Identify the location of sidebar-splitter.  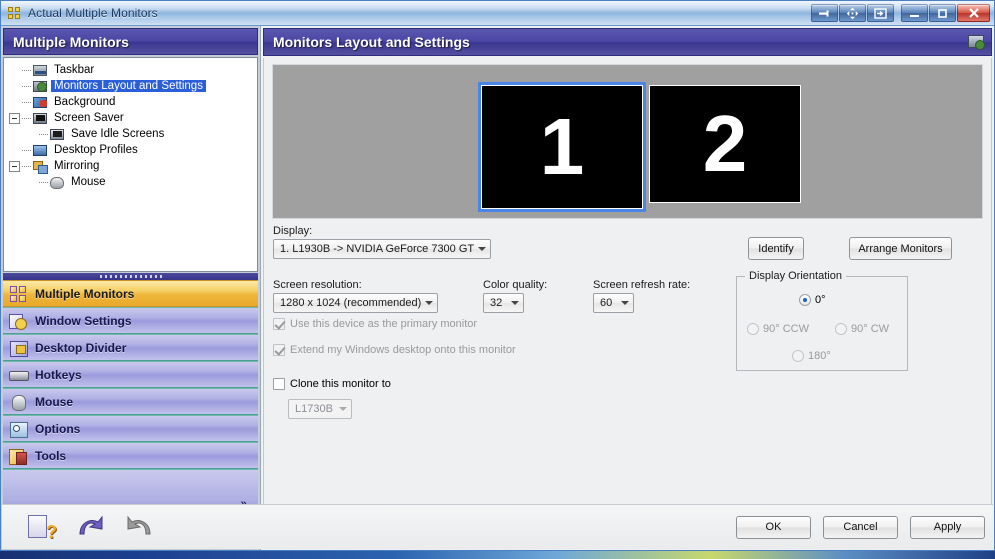
(130, 276).